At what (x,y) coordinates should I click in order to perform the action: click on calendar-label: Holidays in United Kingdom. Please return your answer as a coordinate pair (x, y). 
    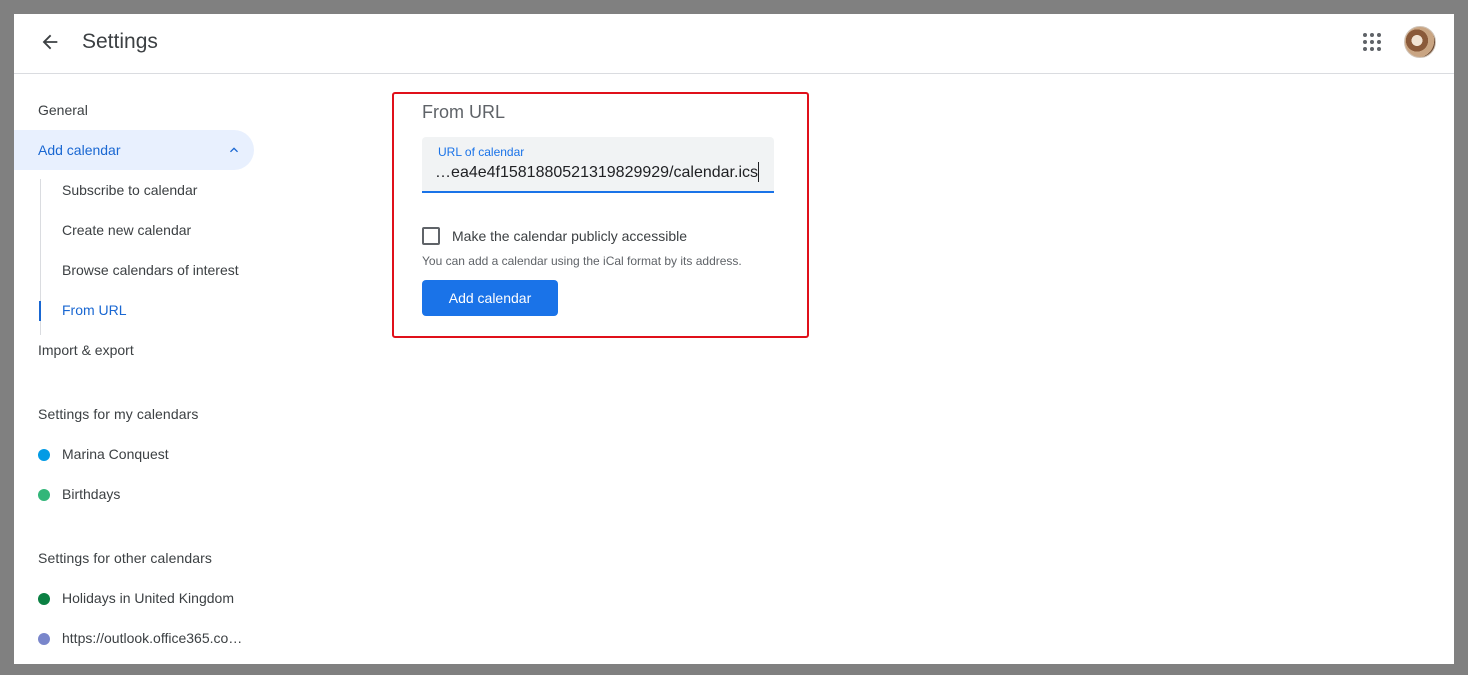
    Looking at the image, I should click on (148, 598).